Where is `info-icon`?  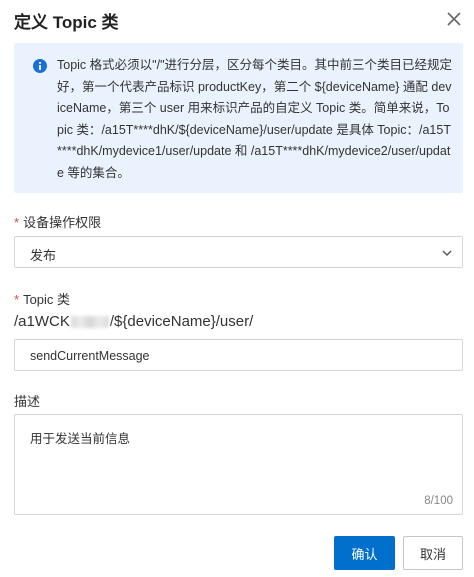
info-icon is located at coordinates (40, 66).